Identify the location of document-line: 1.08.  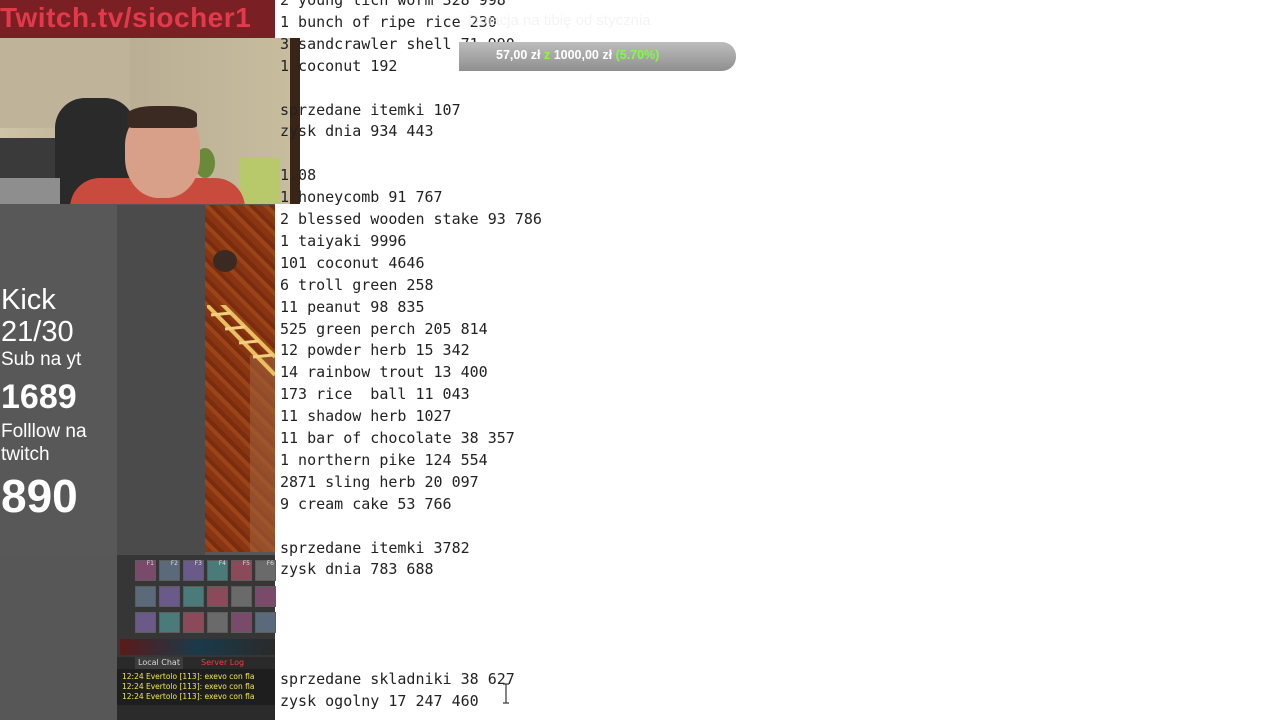
(298, 175).